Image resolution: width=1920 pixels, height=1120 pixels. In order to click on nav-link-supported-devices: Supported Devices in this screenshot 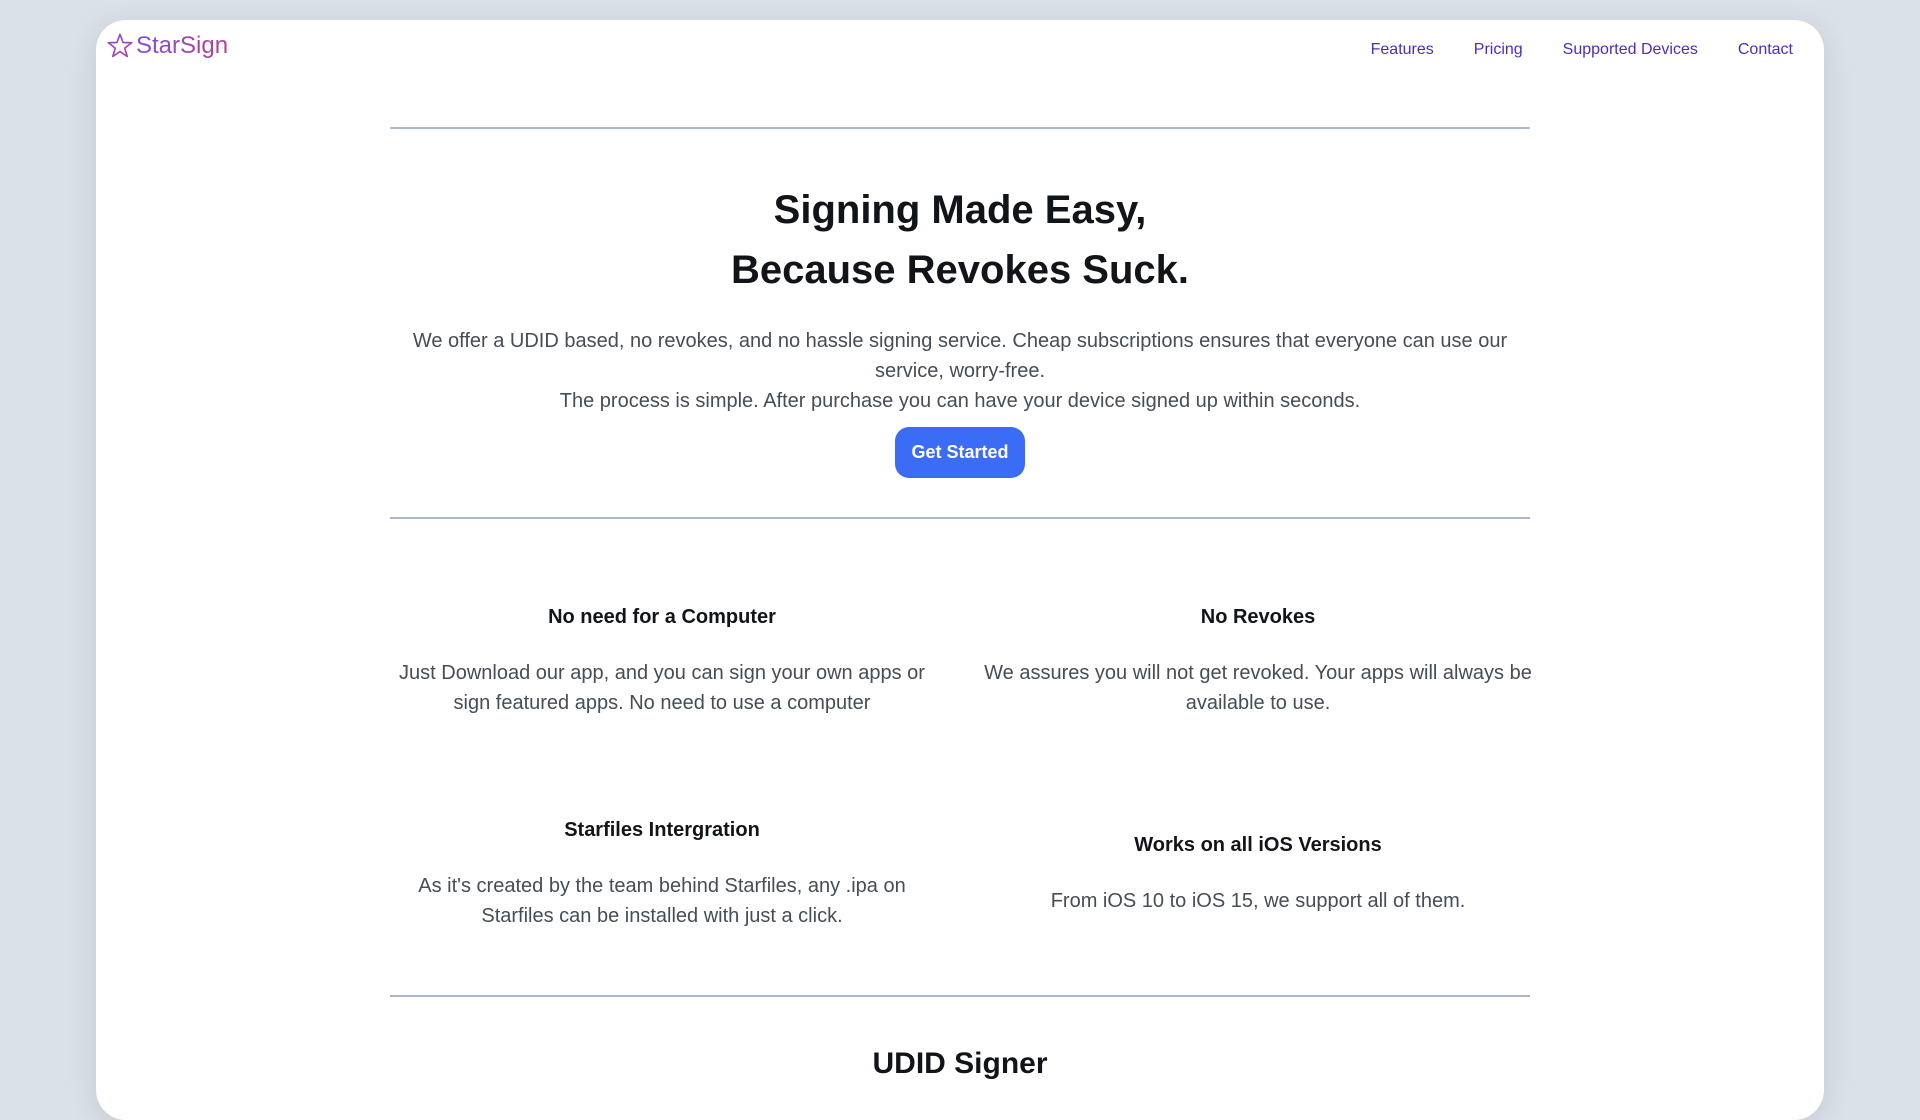, I will do `click(1630, 50)`.